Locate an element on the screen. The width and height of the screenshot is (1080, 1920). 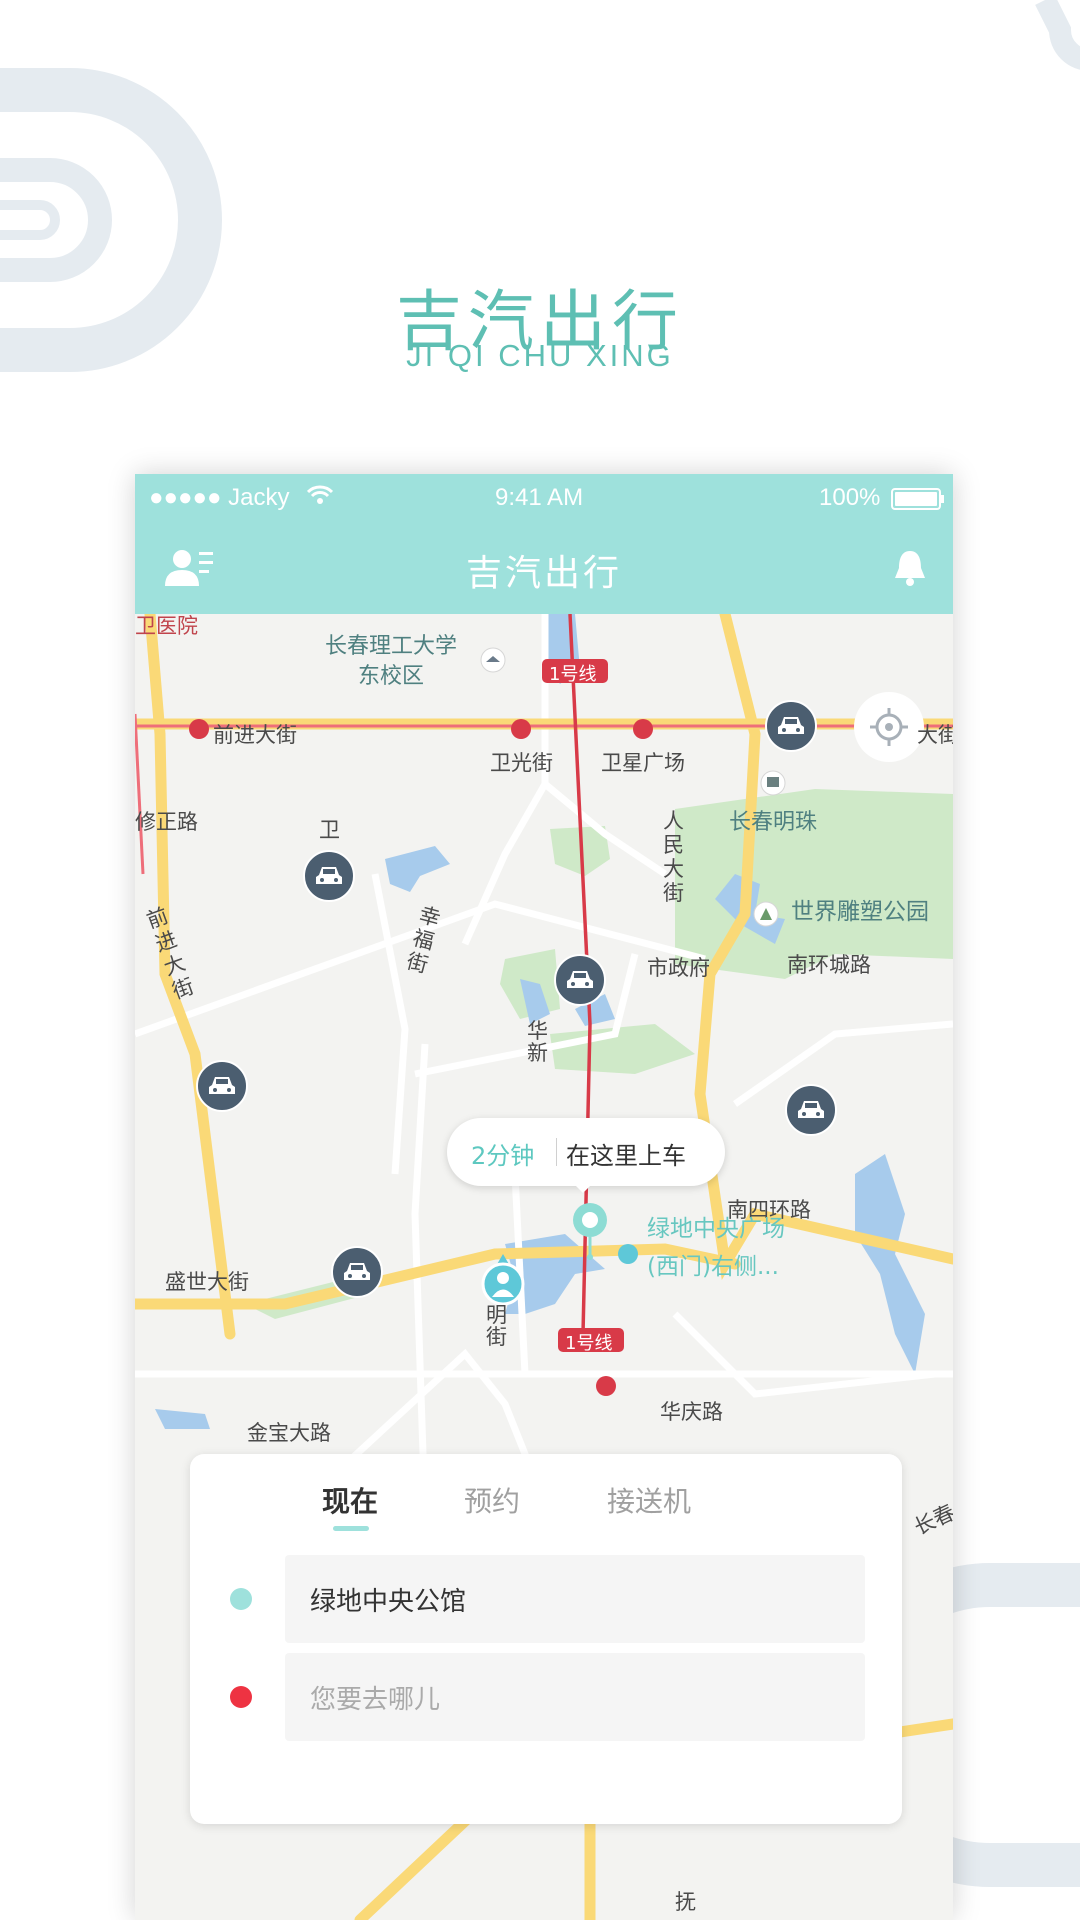
map-label-university: 长春理工大学 东校区 is located at coordinates (391, 661).